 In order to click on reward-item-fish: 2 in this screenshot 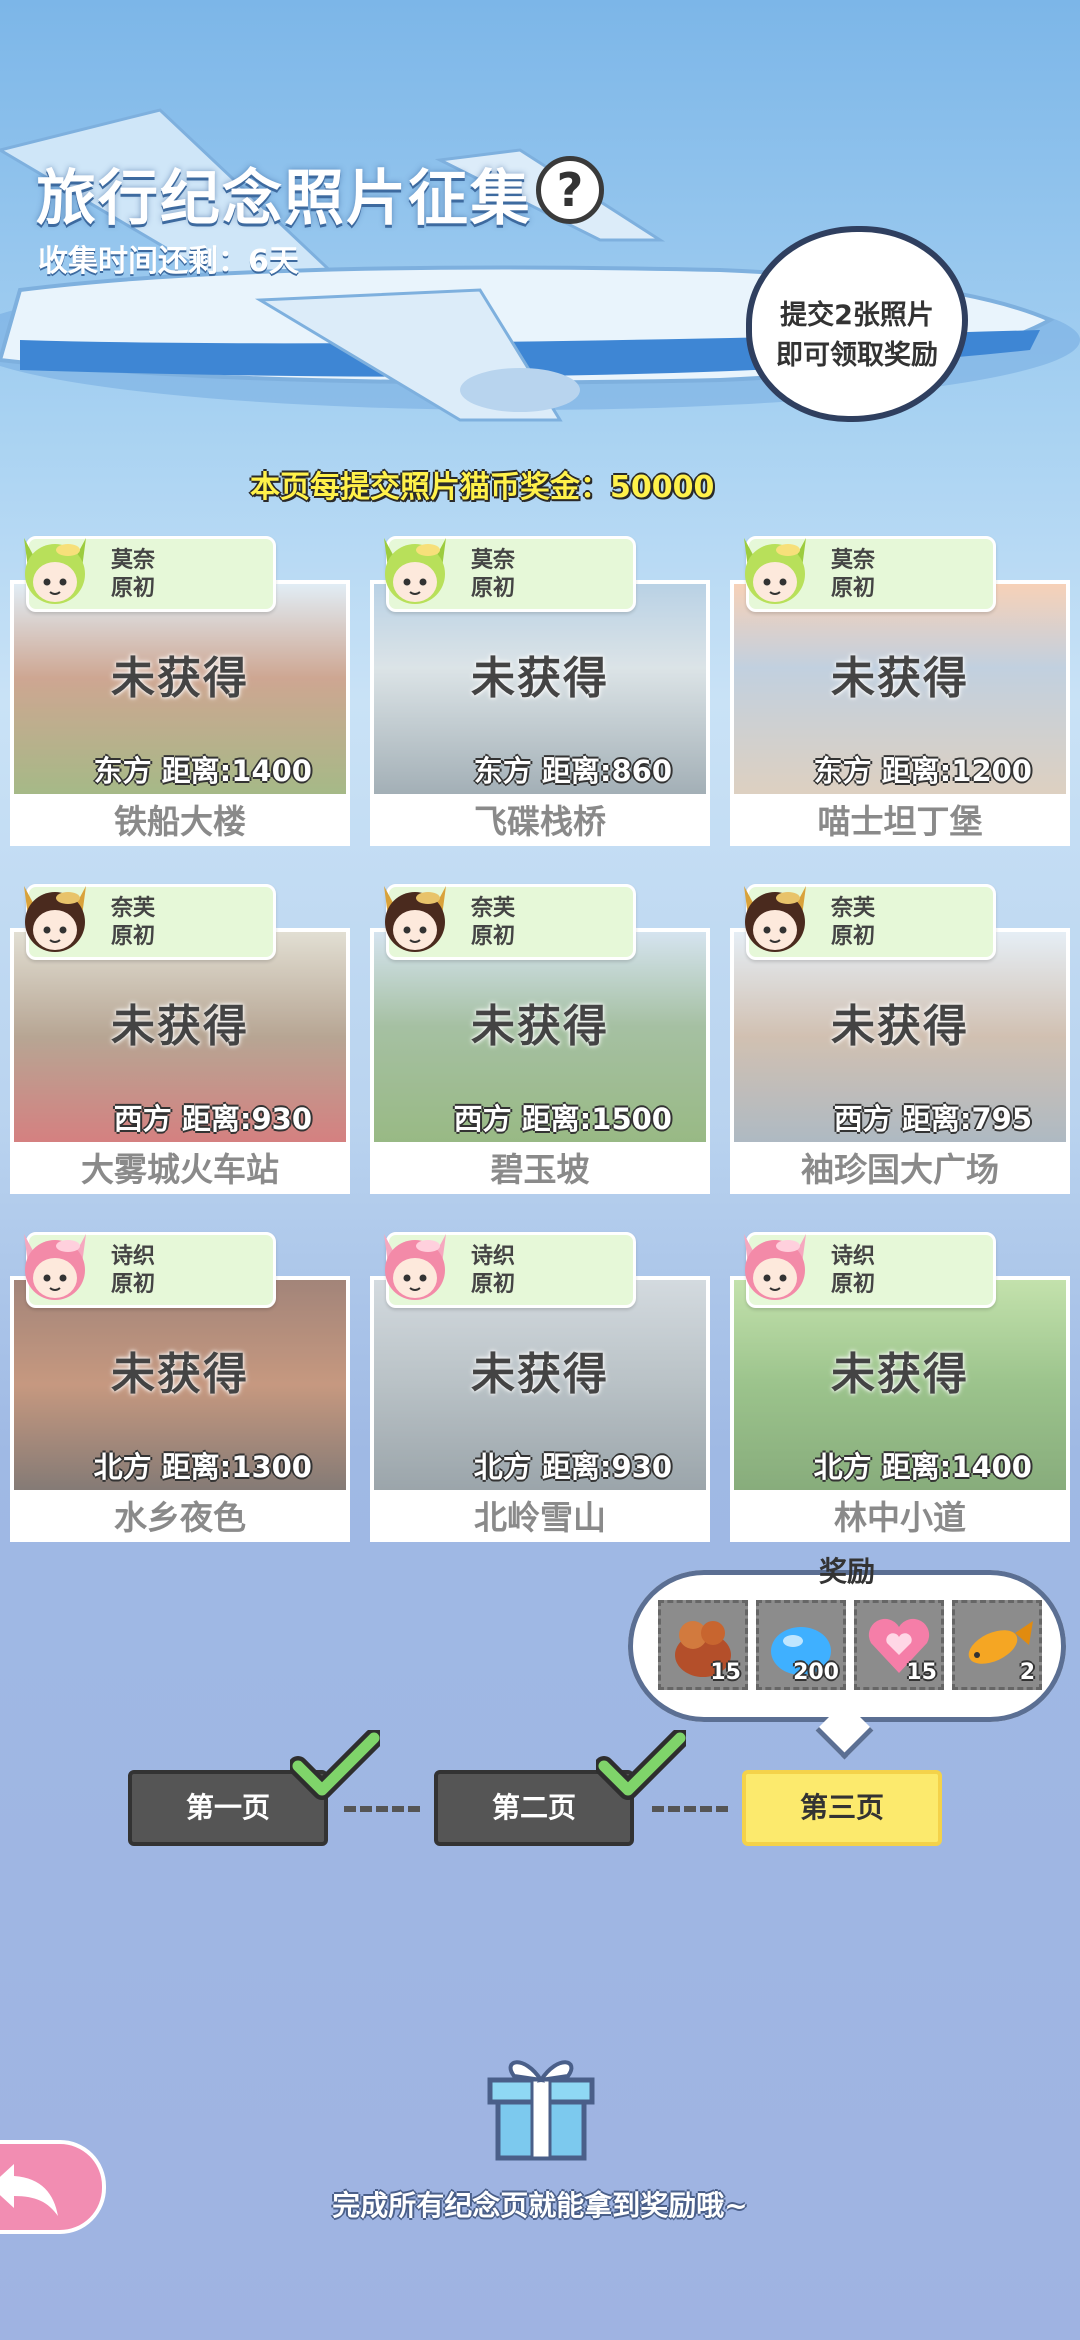, I will do `click(997, 1645)`.